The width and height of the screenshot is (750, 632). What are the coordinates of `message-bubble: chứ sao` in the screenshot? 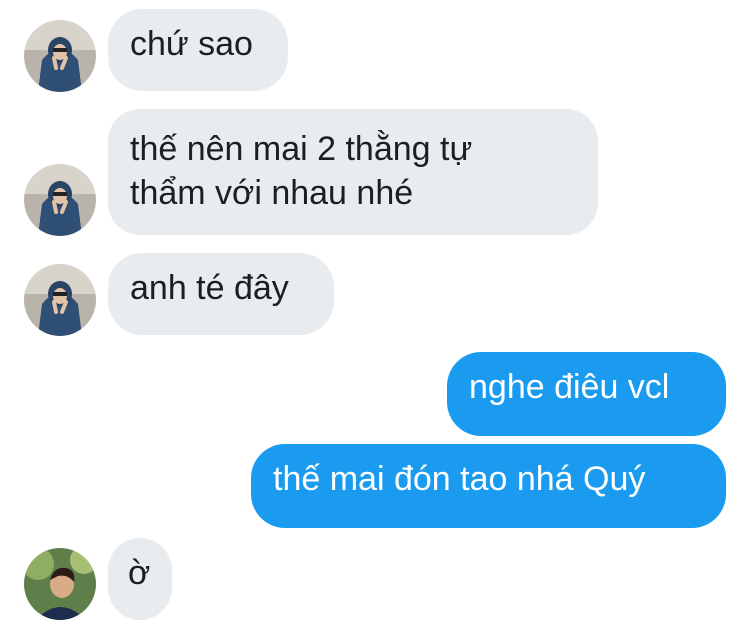 It's located at (198, 50).